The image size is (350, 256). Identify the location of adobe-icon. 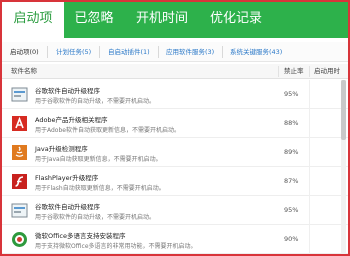
(19, 123).